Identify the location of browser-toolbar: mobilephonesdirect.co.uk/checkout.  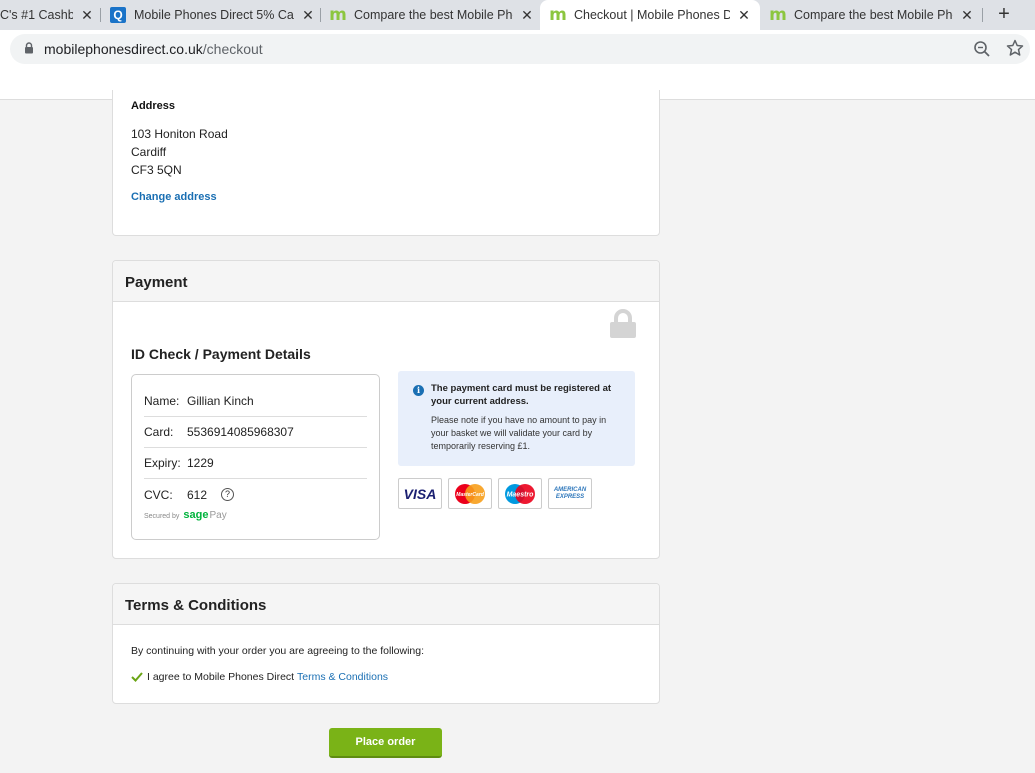
(517, 49).